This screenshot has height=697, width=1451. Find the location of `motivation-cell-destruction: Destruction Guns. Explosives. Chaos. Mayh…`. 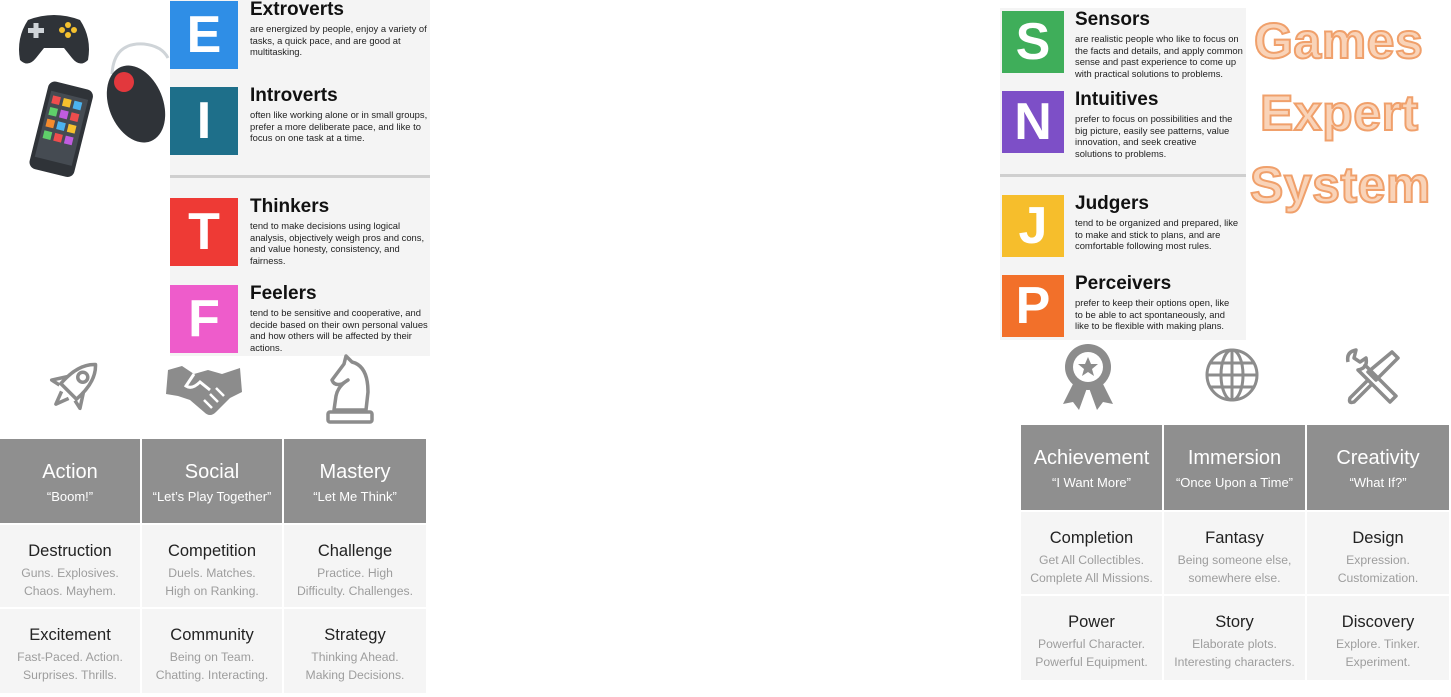

motivation-cell-destruction: Destruction Guns. Explosives. Chaos. Mayh… is located at coordinates (70, 566).